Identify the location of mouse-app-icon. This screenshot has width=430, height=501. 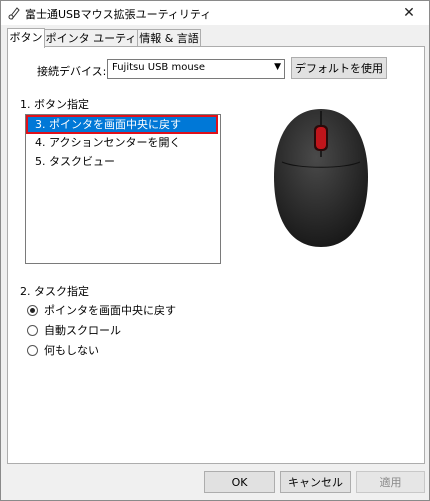
(14, 13).